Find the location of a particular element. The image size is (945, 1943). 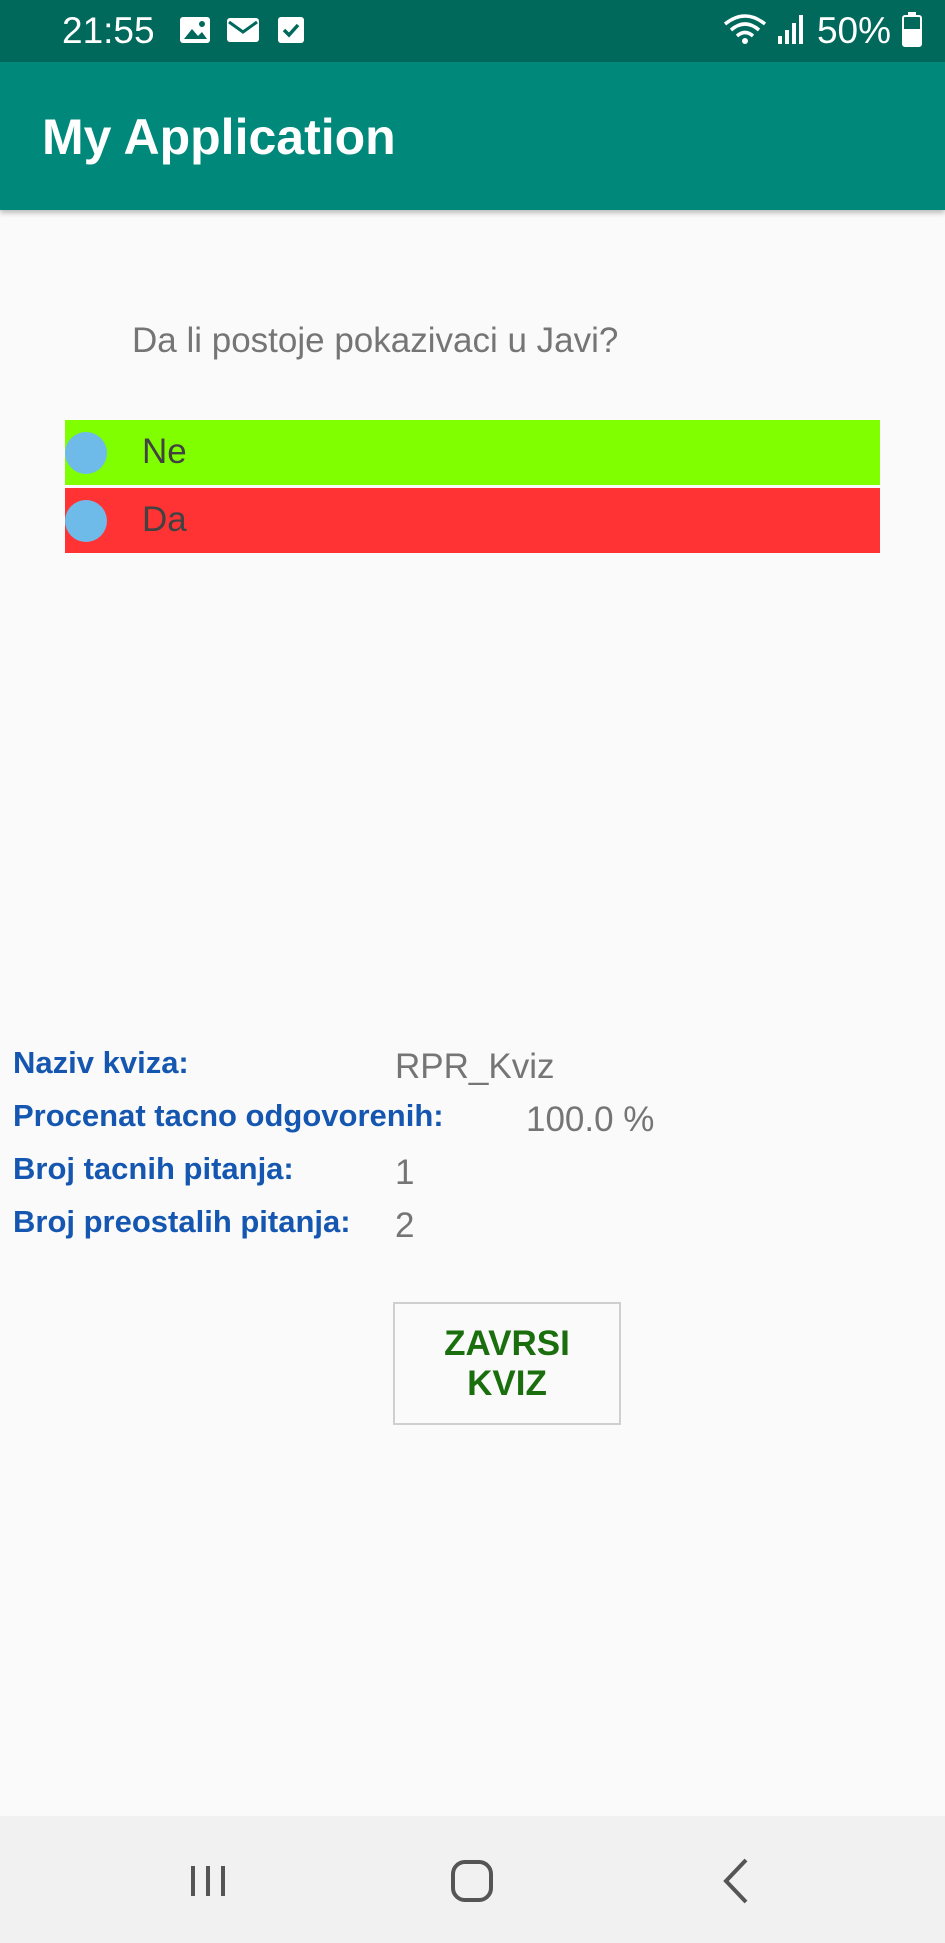

correct-label: Broj tacnih pitanja: is located at coordinates (153, 1168).